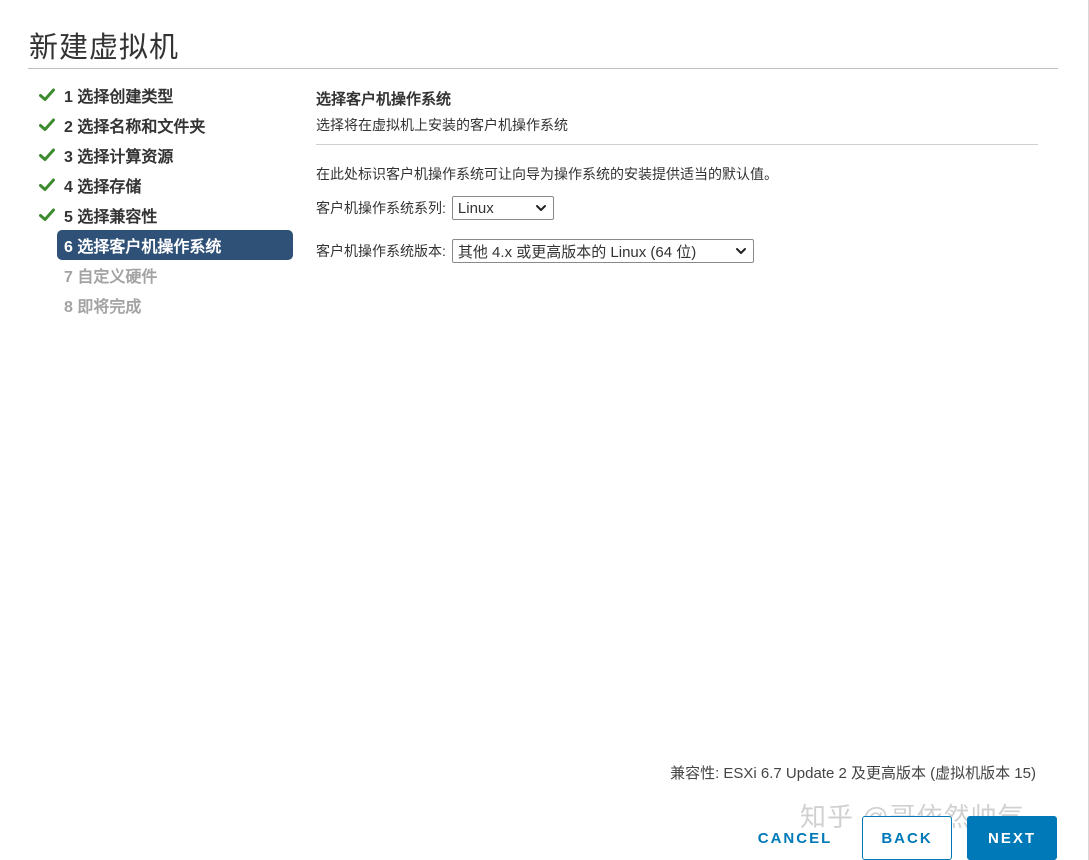  What do you see at coordinates (442, 125) in the screenshot?
I see `section-subheading: 选择将在虚拟机上安装的客户机操作系统` at bounding box center [442, 125].